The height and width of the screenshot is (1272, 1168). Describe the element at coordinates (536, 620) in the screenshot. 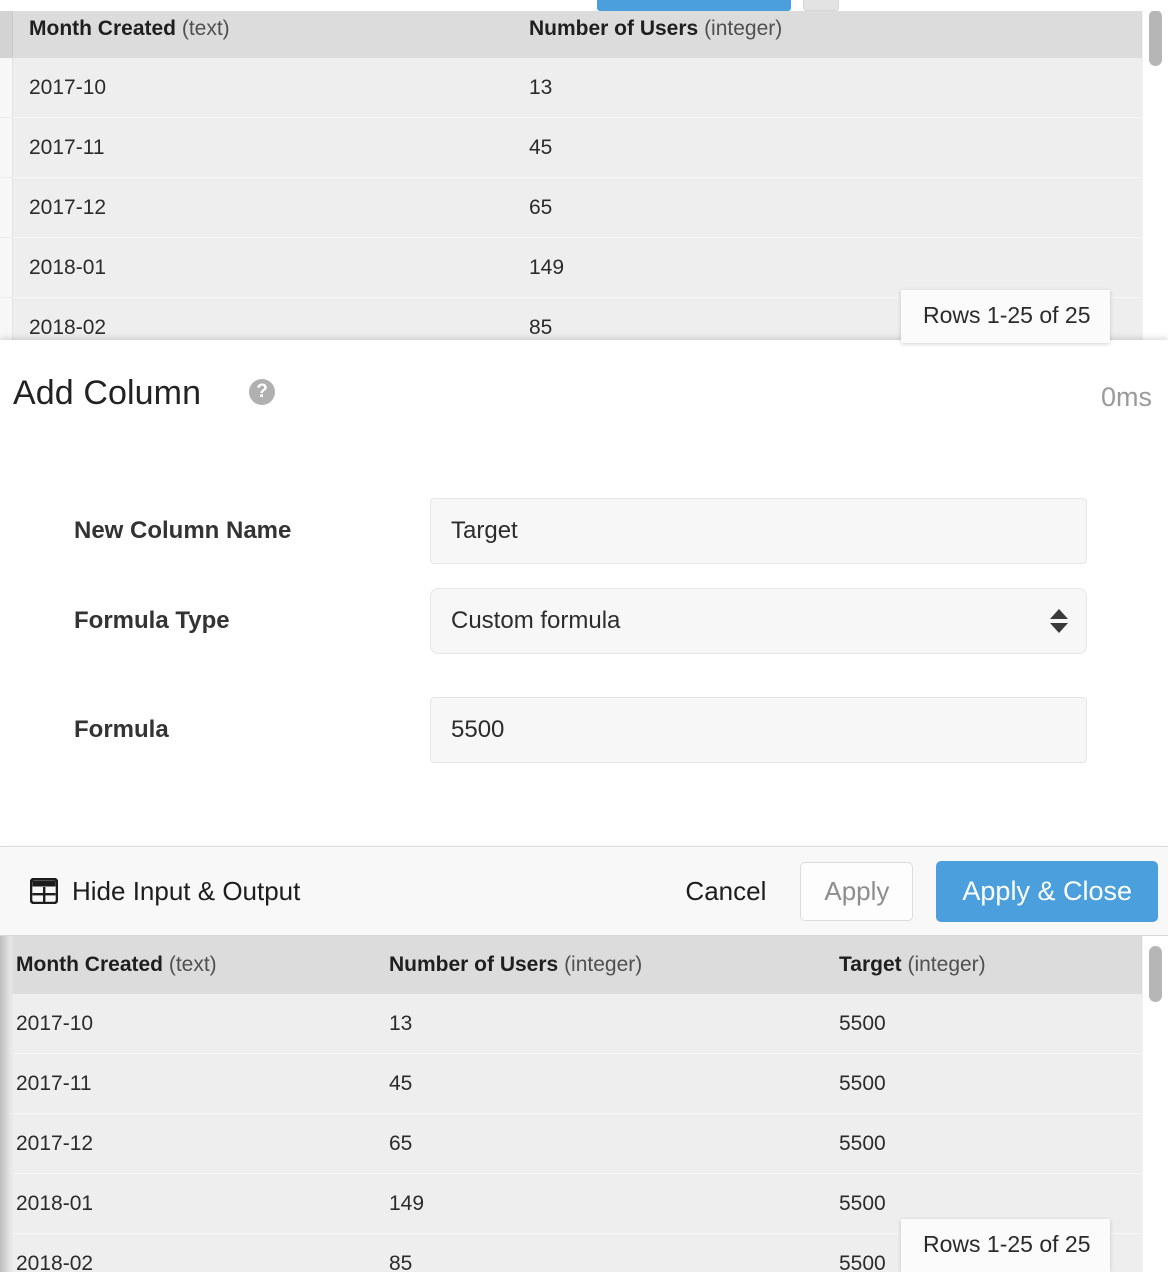

I see `formula-type-selected-value: Custom formula` at that location.